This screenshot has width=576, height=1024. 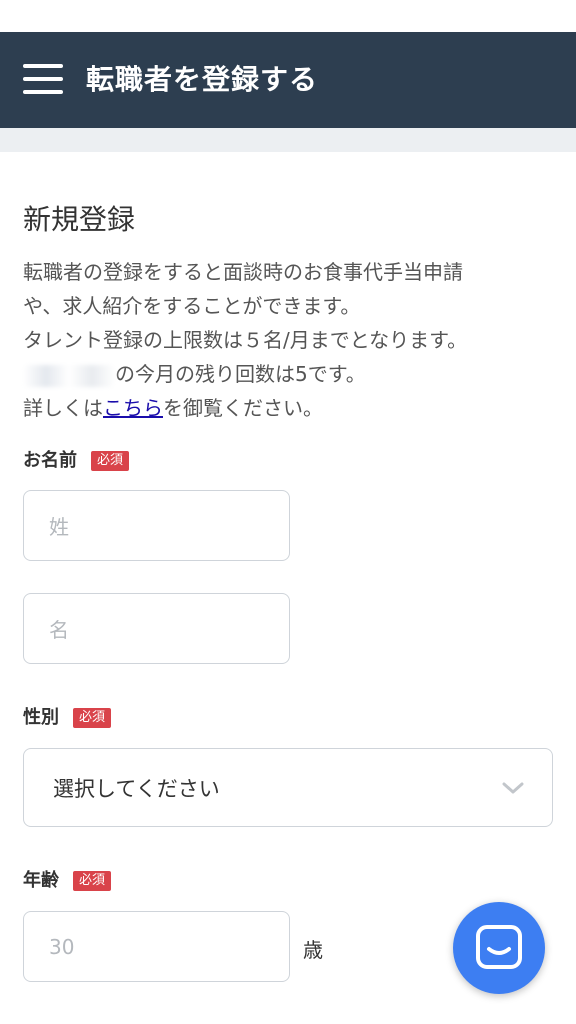 I want to click on hamburger-icon, so click(x=43, y=79).